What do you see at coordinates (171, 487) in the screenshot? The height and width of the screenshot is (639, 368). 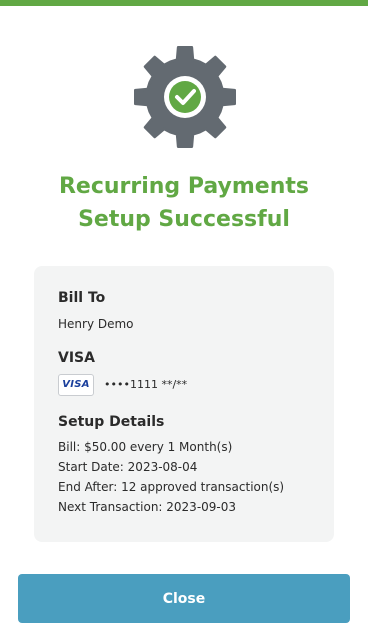 I see `end-after: End After: 12 approved transaction(s)` at bounding box center [171, 487].